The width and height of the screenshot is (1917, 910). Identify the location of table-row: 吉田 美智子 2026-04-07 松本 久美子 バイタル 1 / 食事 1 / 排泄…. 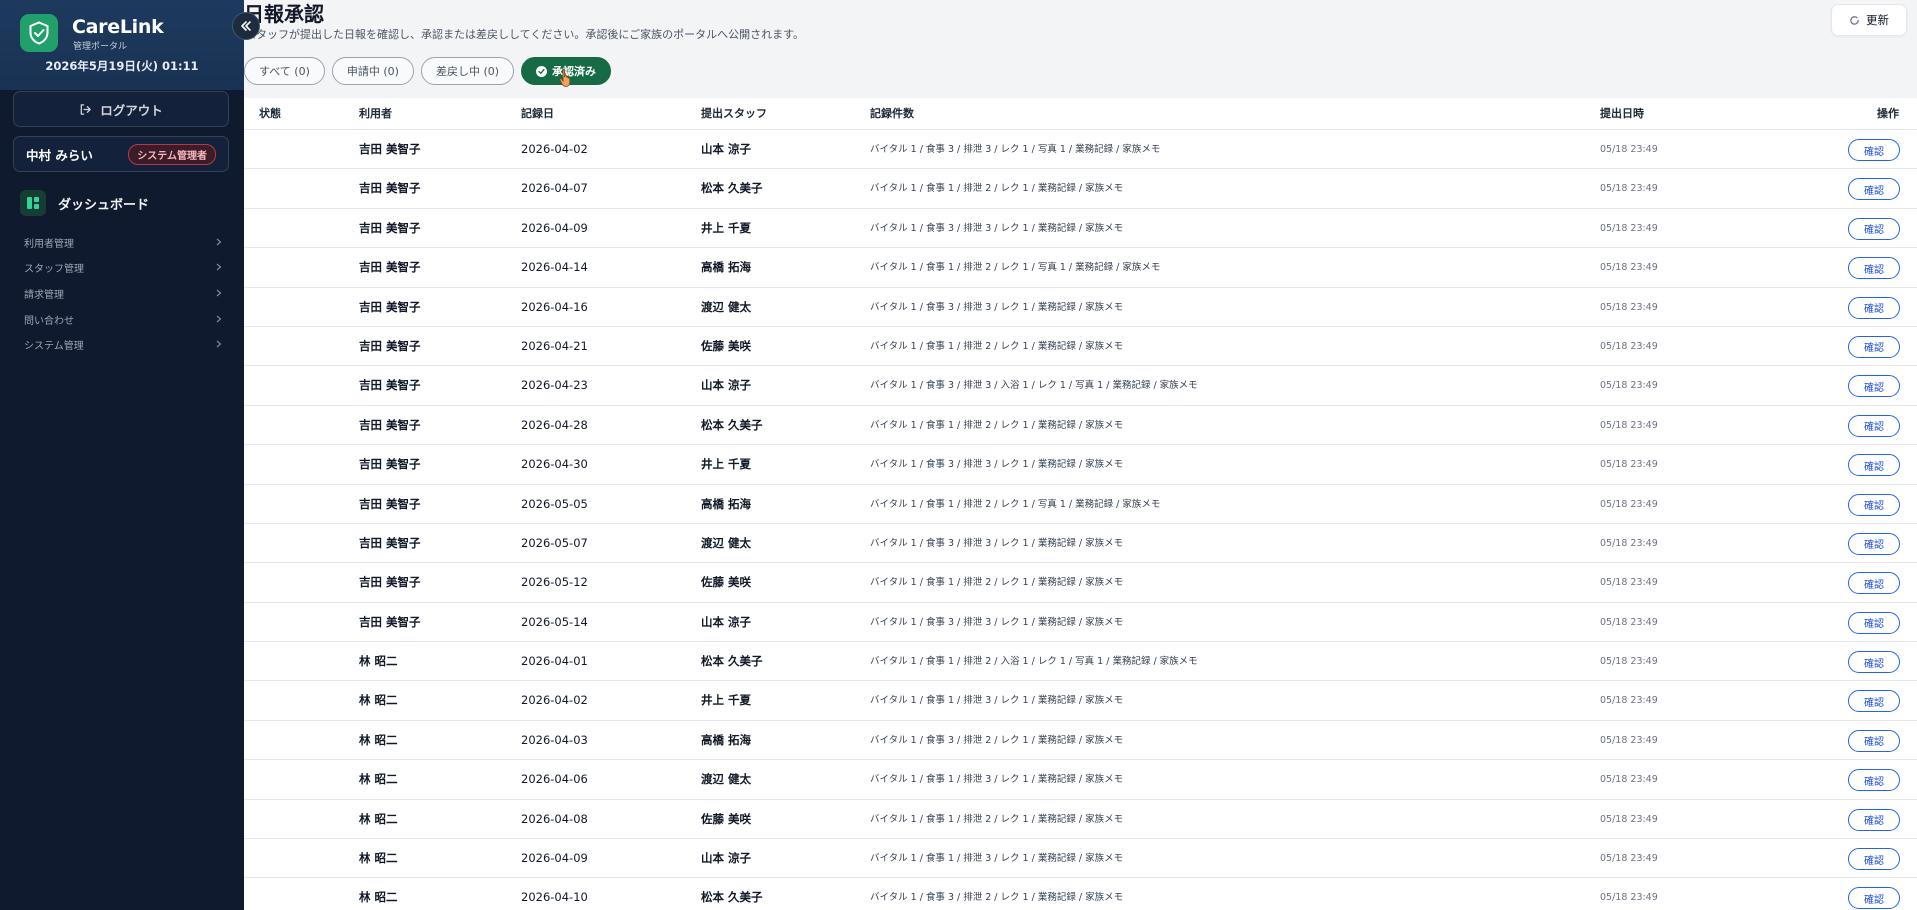
(1080, 189).